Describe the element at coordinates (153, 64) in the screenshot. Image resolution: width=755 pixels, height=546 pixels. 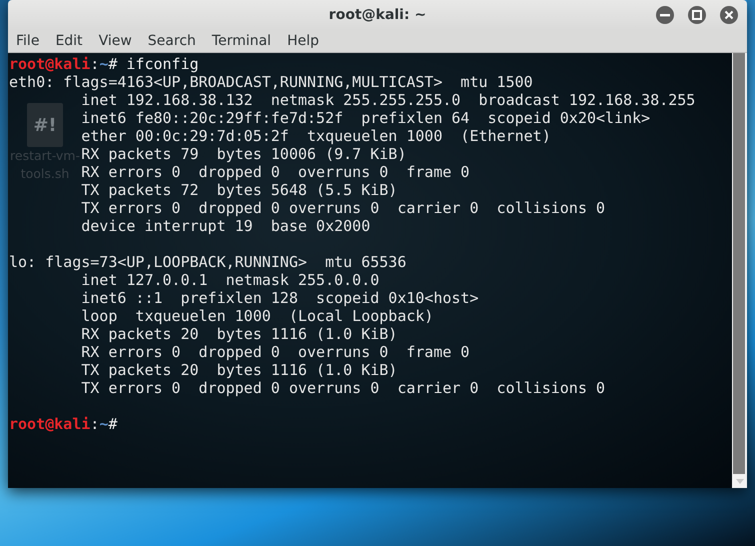
I see `command-text: # ifconfig` at that location.